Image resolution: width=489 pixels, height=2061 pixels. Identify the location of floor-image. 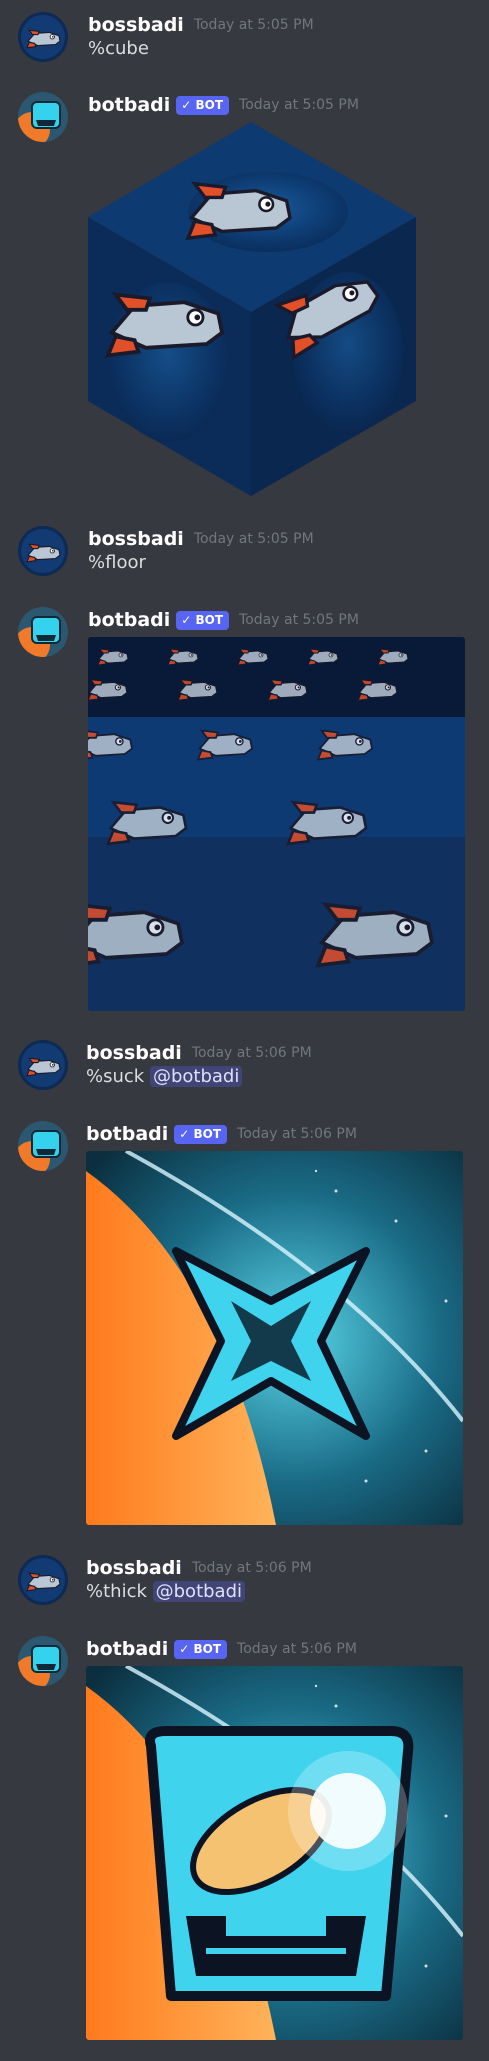
(276, 824).